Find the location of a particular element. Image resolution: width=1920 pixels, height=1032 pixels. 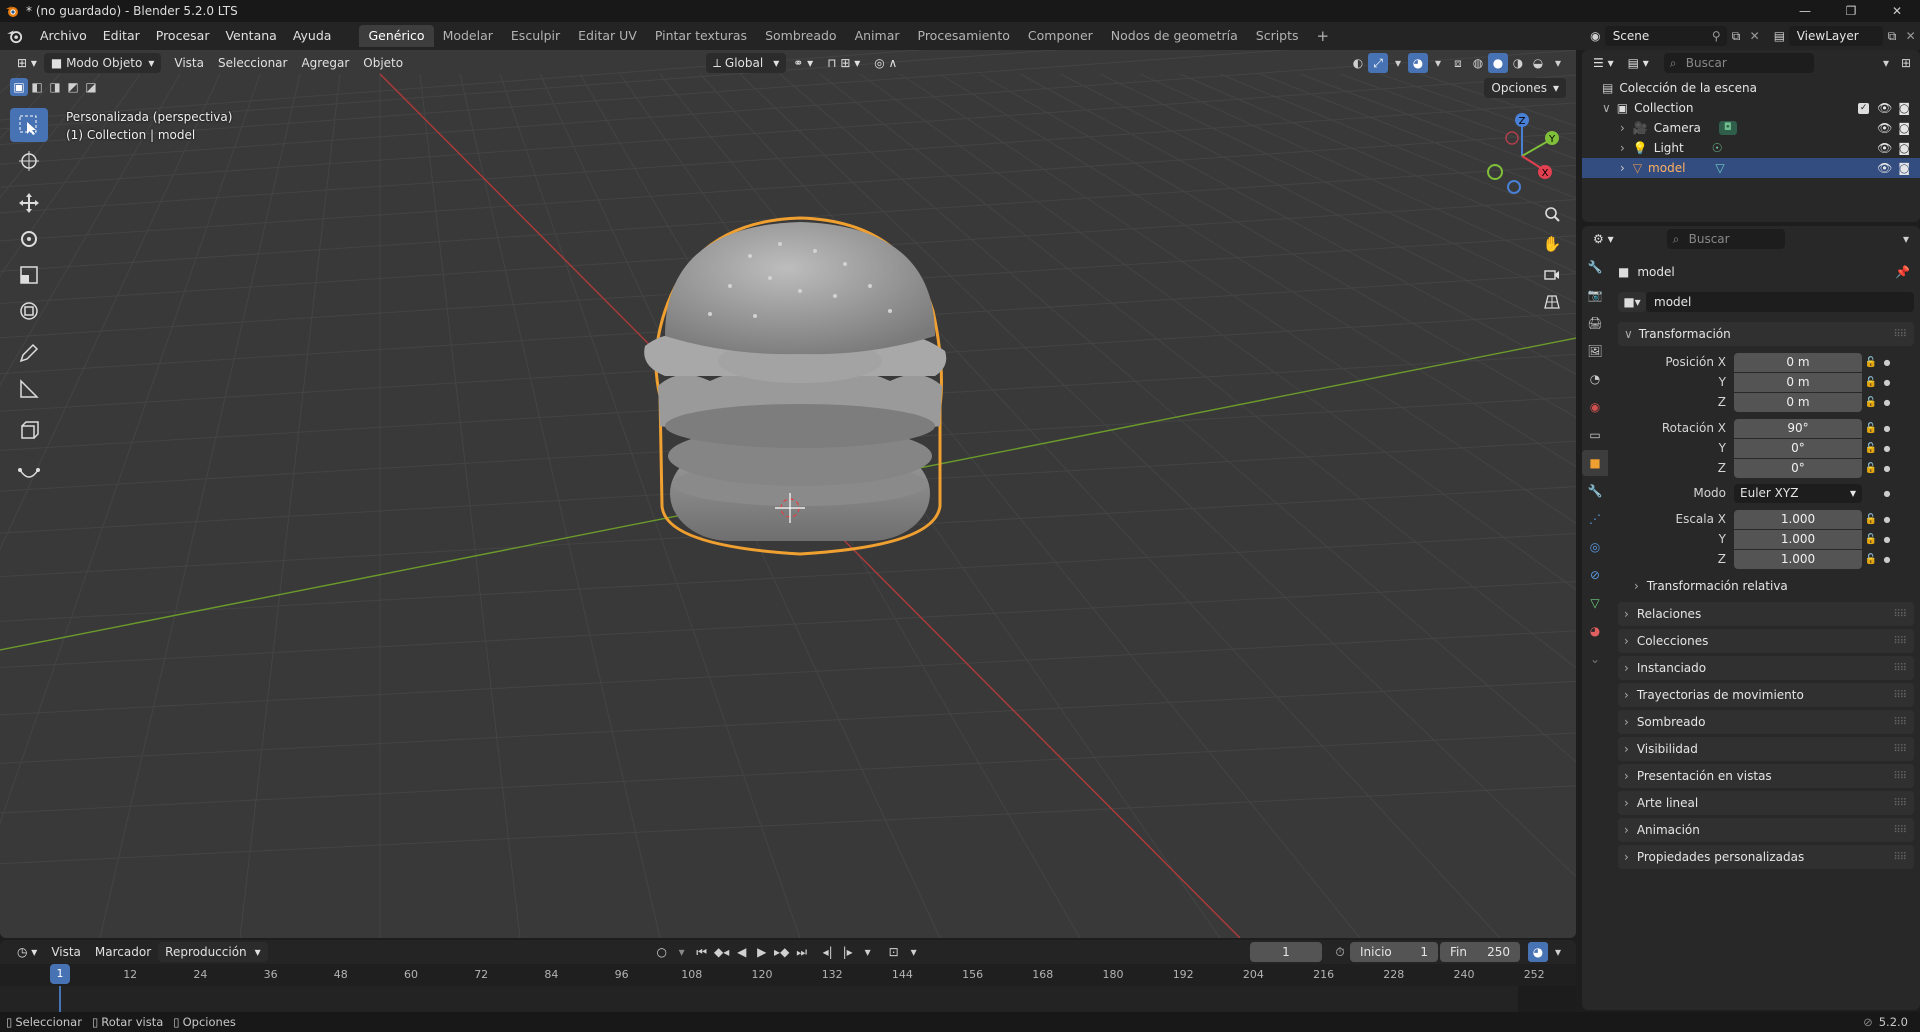

modifier-tab-icon: 🔧 is located at coordinates (1595, 491).